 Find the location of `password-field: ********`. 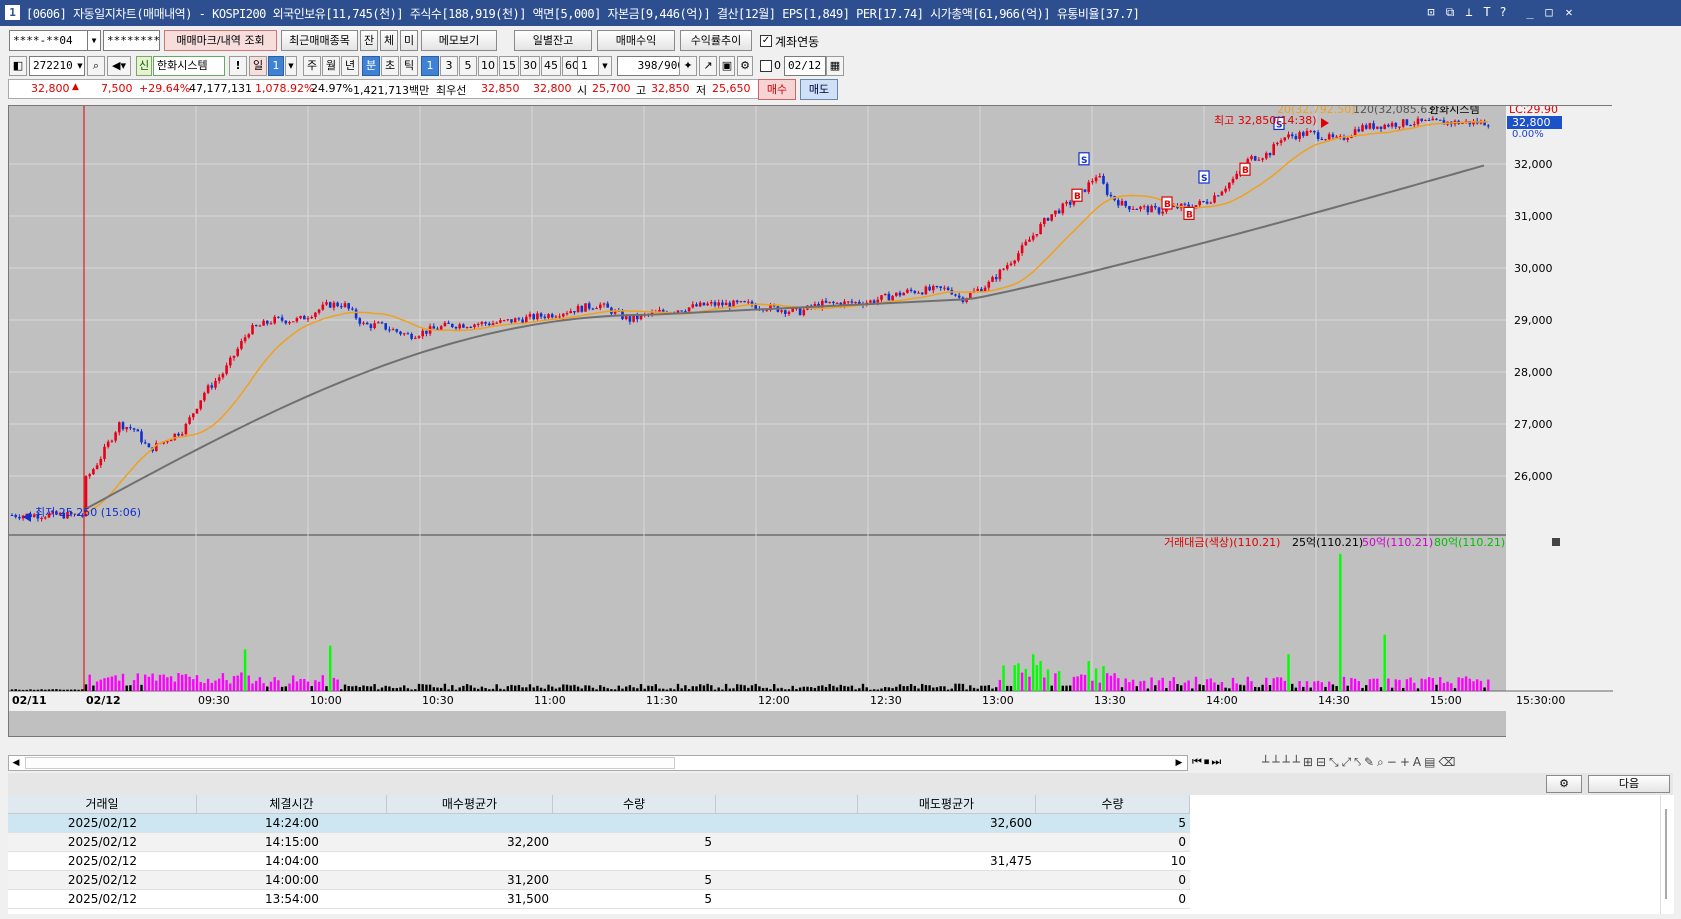

password-field: ******** is located at coordinates (131, 40).